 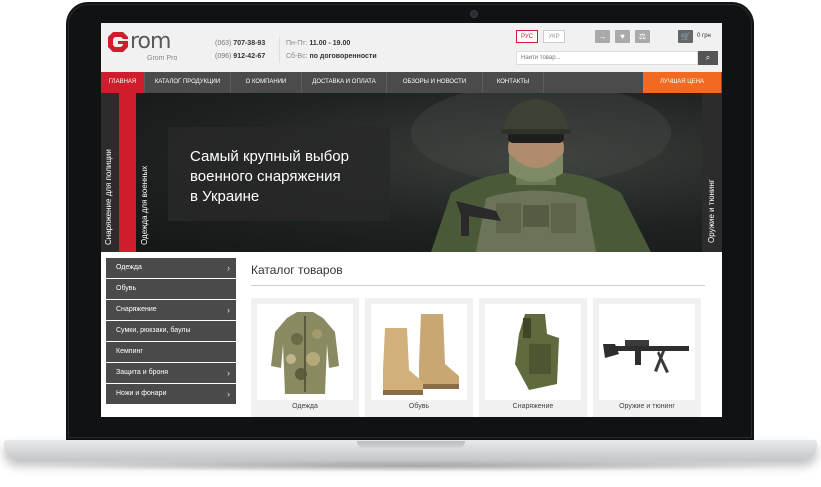 I want to click on phone-numbers: (063) 707-38-93 (096) 912-42-67, so click(x=240, y=50).